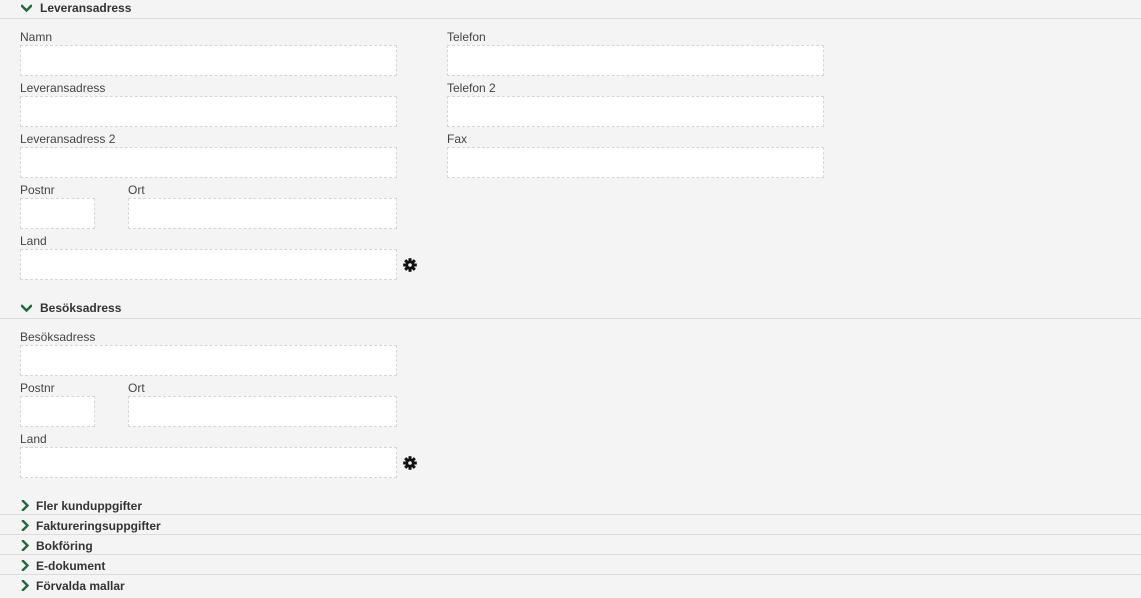 The width and height of the screenshot is (1141, 598). What do you see at coordinates (262, 411) in the screenshot?
I see `visit-ort-field` at bounding box center [262, 411].